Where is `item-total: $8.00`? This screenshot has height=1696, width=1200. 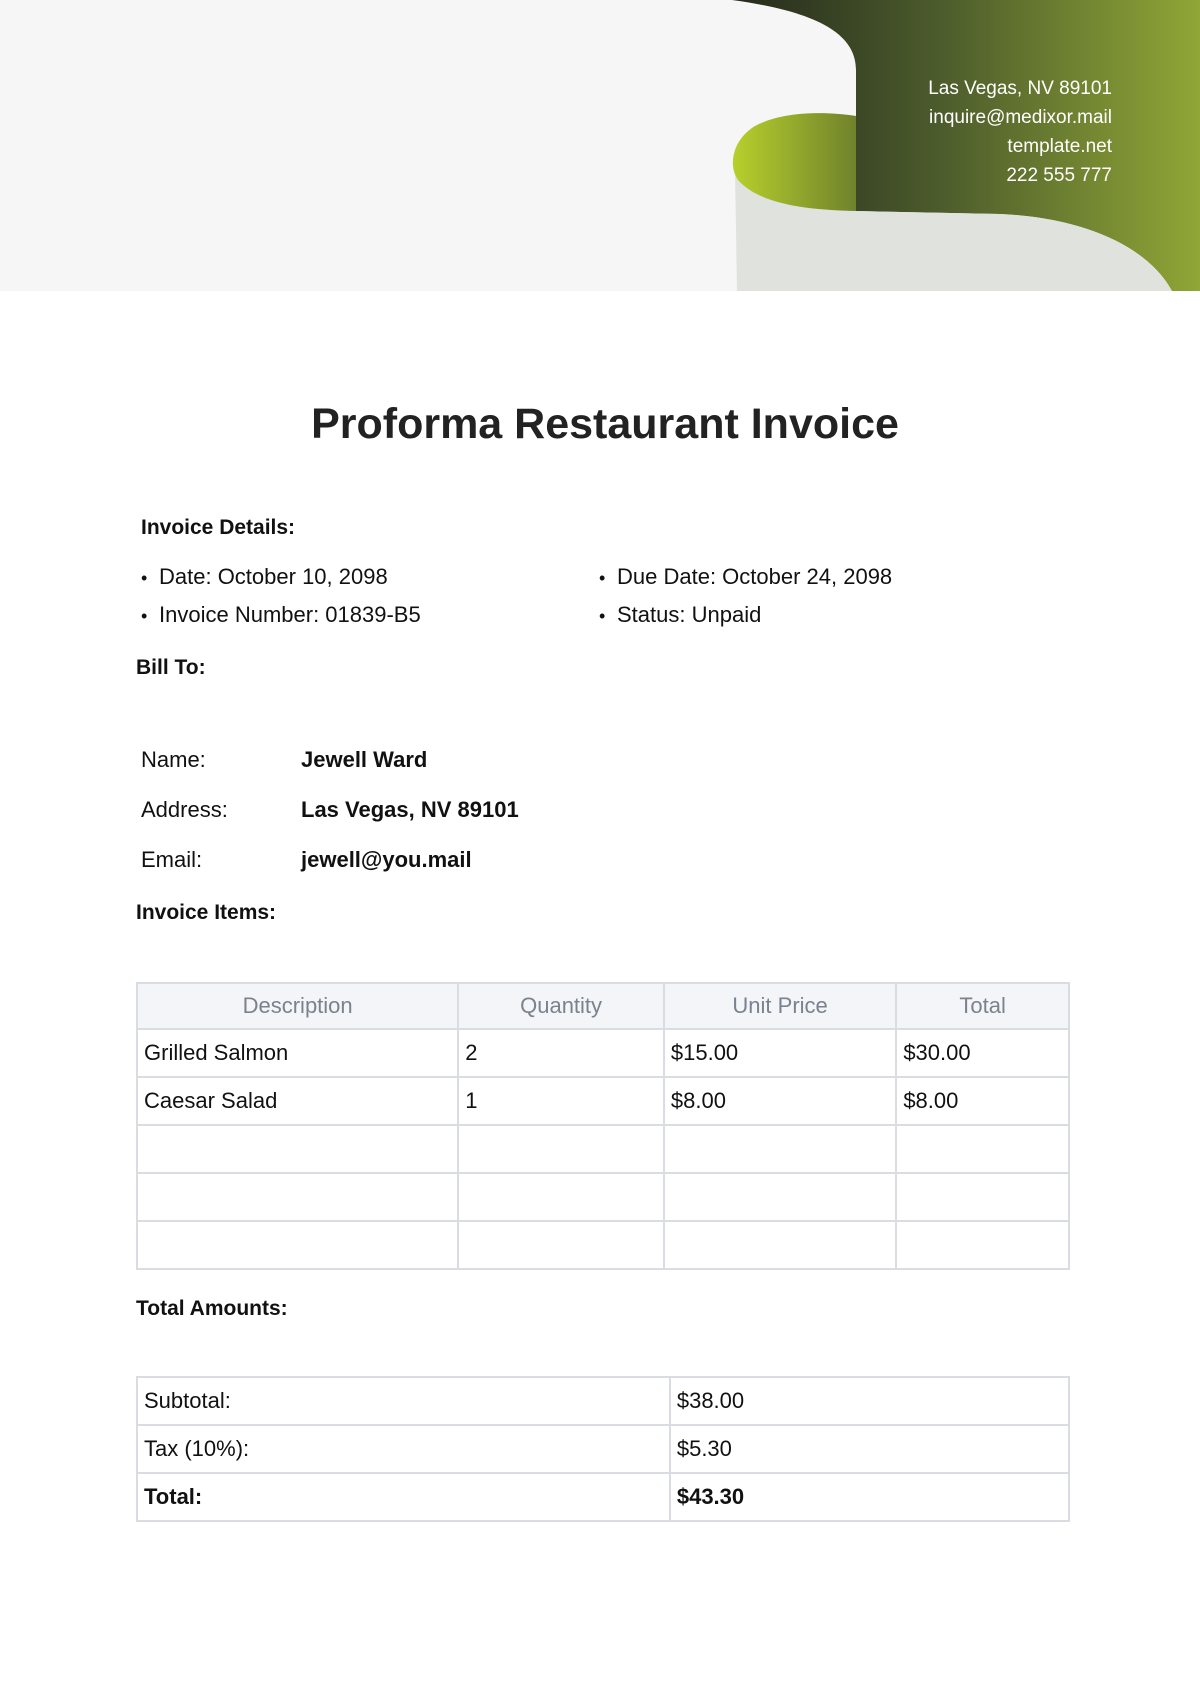 item-total: $8.00 is located at coordinates (982, 1101).